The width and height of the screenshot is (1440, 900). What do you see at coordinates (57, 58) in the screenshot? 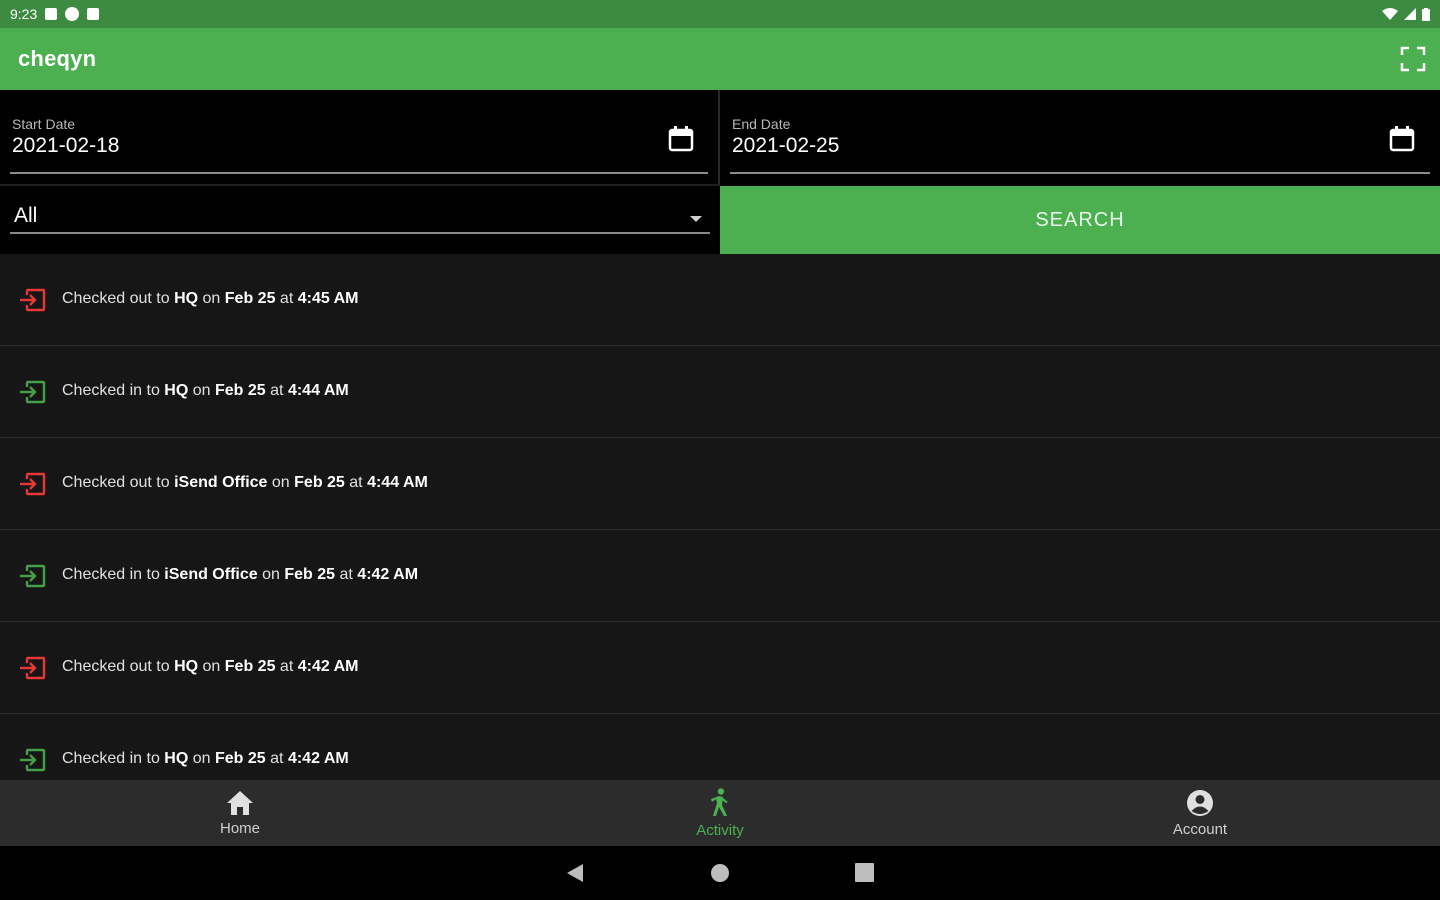
I see `app-title: cheqyn` at bounding box center [57, 58].